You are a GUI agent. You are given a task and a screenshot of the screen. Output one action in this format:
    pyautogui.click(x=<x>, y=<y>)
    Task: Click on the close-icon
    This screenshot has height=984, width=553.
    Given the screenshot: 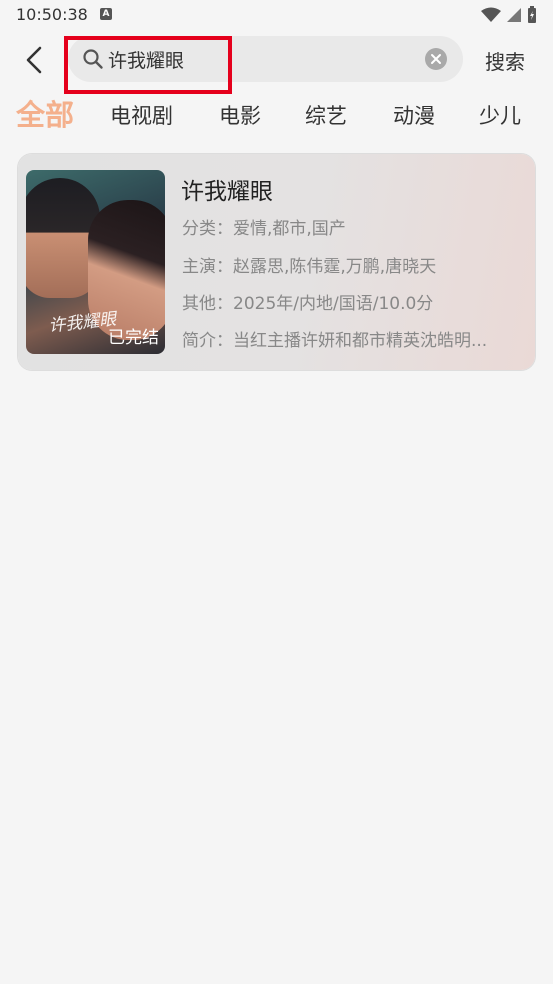 What is the action you would take?
    pyautogui.click(x=436, y=59)
    